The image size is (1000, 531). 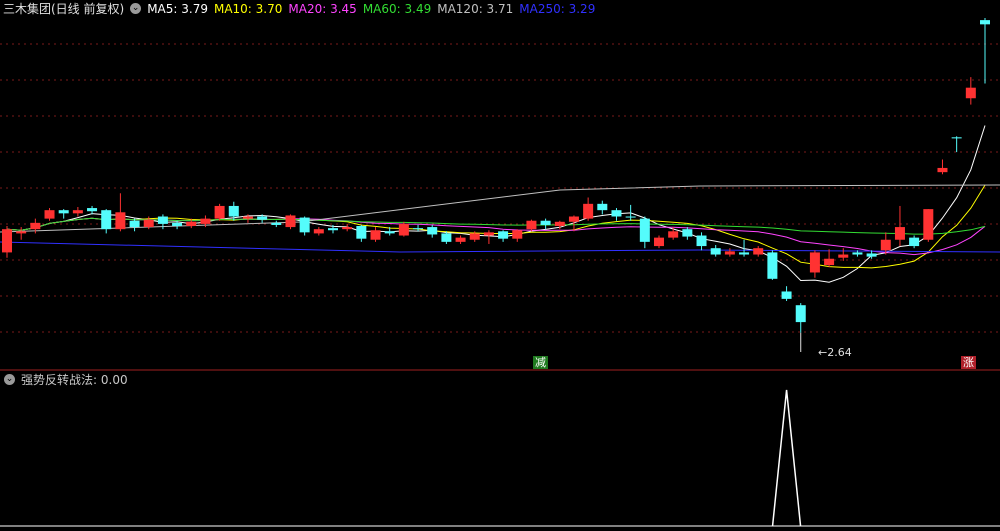 What do you see at coordinates (786, 458) in the screenshot?
I see `indicator-spike` at bounding box center [786, 458].